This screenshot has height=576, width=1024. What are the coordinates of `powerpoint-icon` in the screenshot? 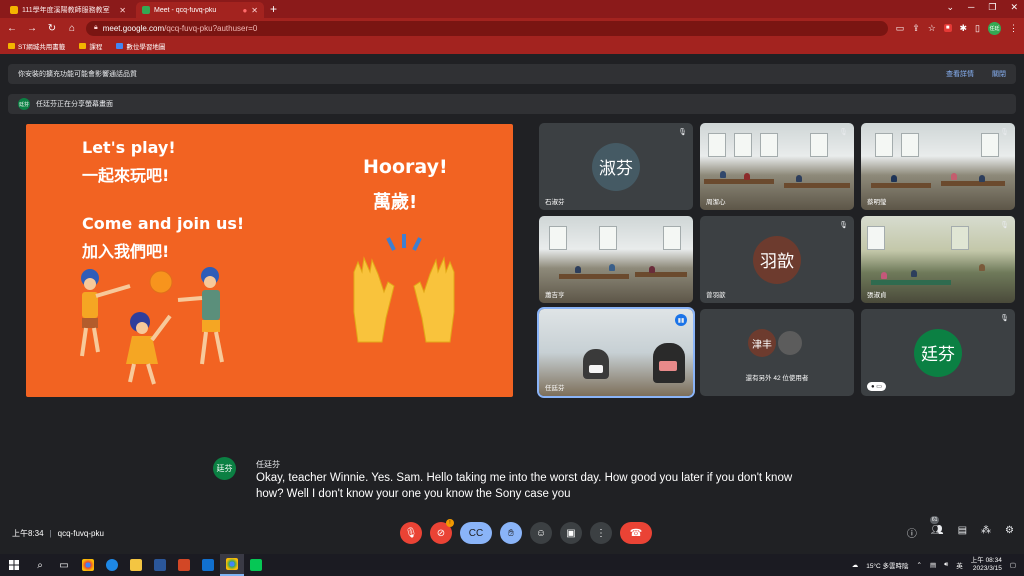 It's located at (184, 565).